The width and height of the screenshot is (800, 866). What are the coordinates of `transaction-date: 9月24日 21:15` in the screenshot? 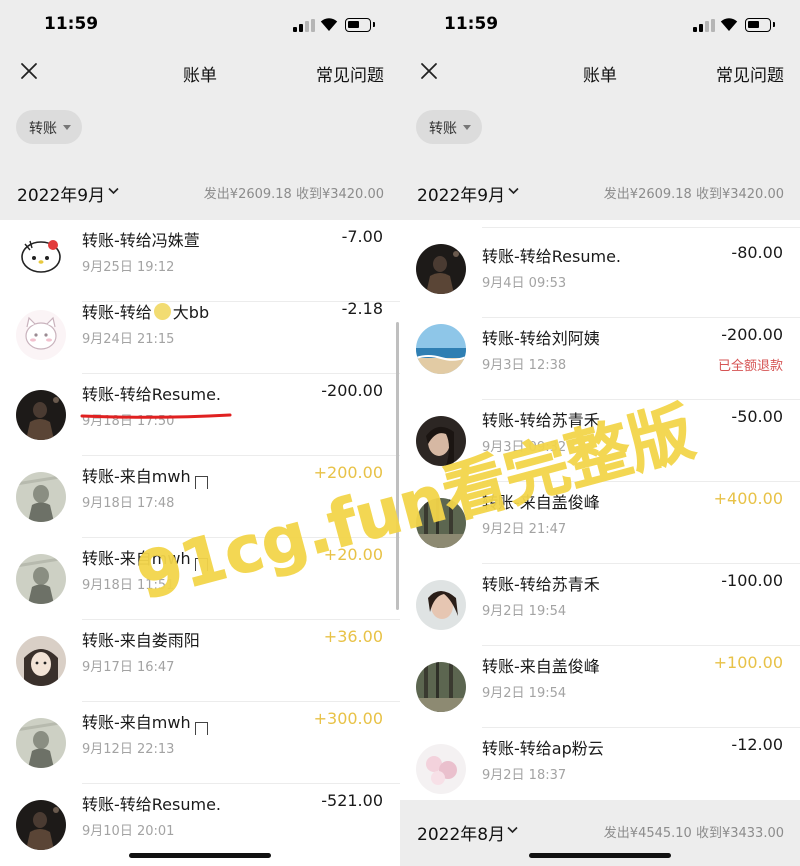 It's located at (128, 339).